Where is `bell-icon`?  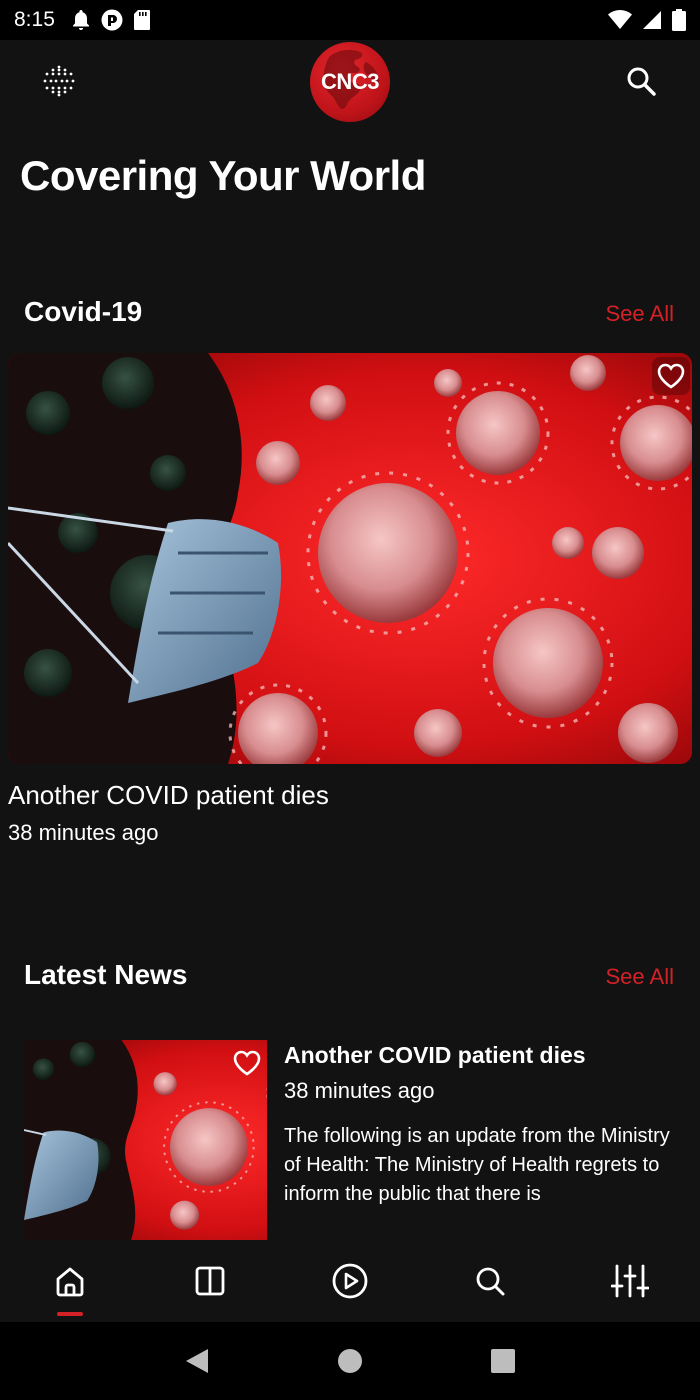
bell-icon is located at coordinates (80, 20).